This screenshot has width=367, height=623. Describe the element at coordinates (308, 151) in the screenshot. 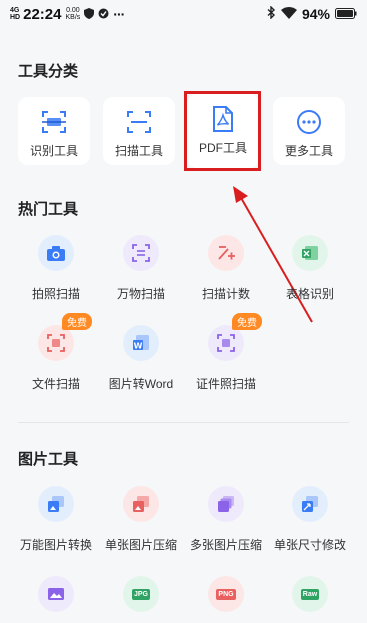

I see `category-label: 更多工具` at that location.